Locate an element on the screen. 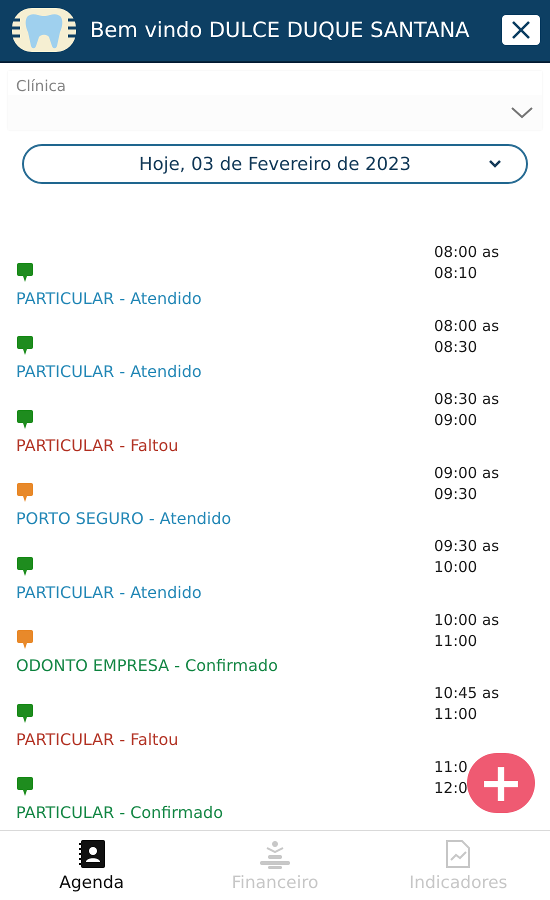  appointment-time: 12:0 is located at coordinates (451, 788).